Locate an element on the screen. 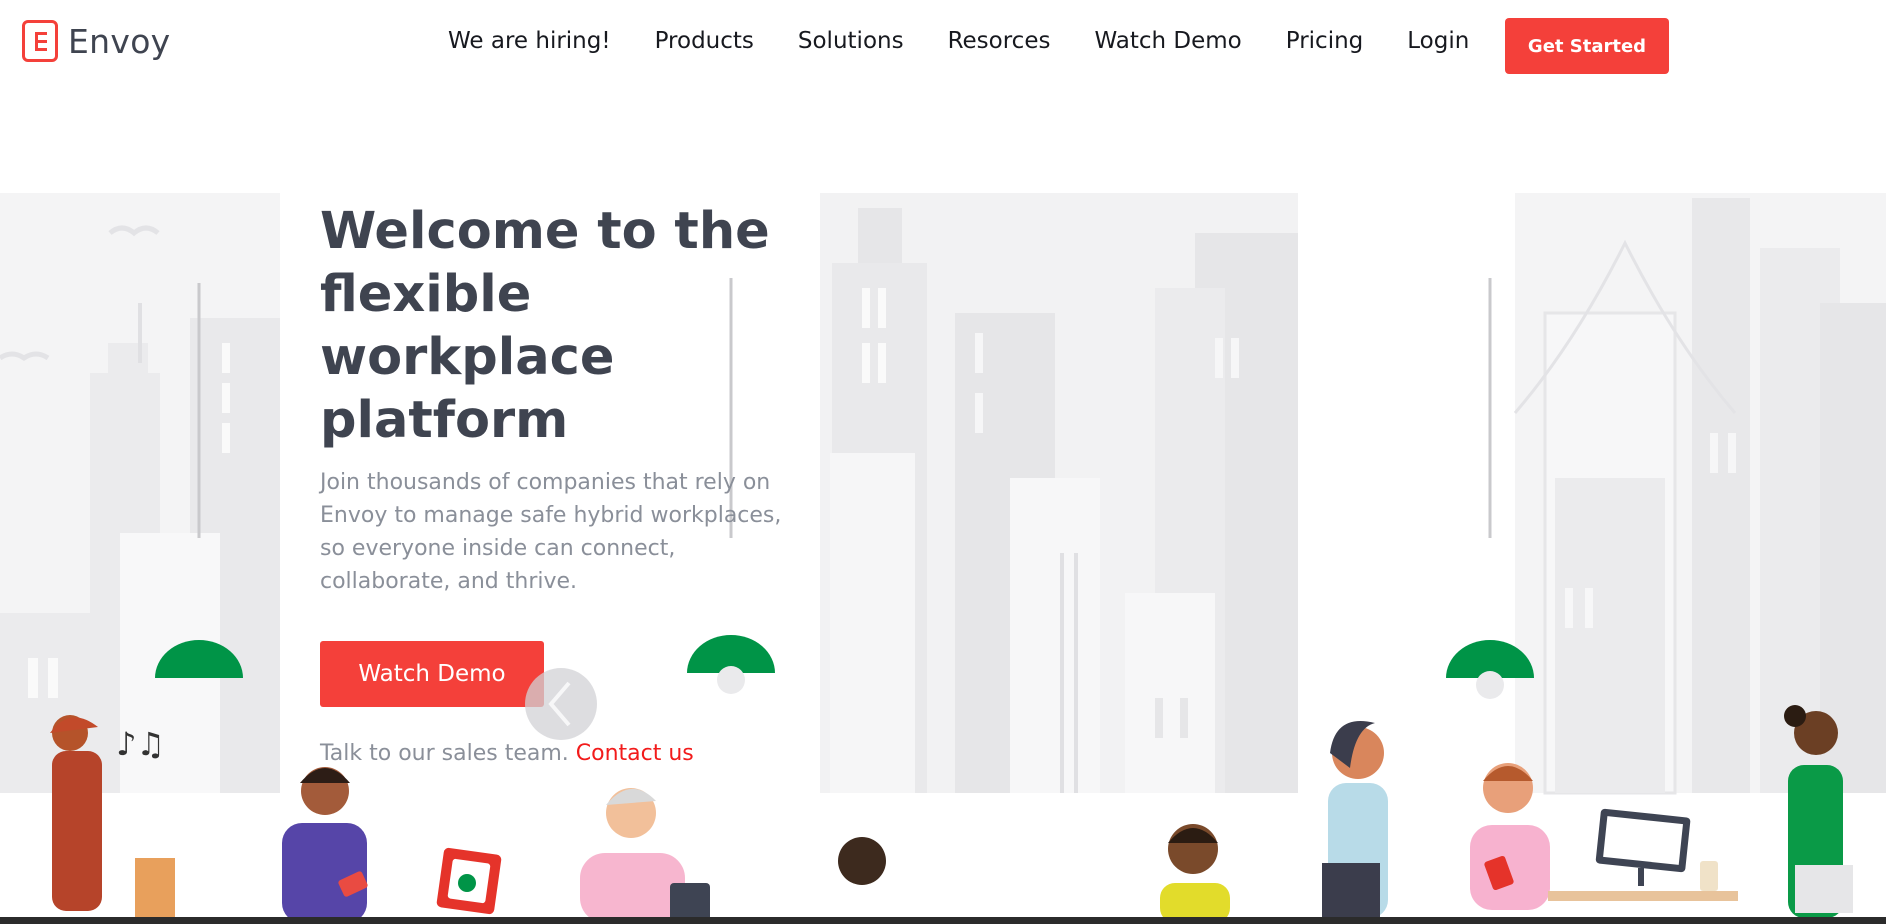 The image size is (1886, 924). nav-item-hiring: We are hiring! is located at coordinates (529, 41).